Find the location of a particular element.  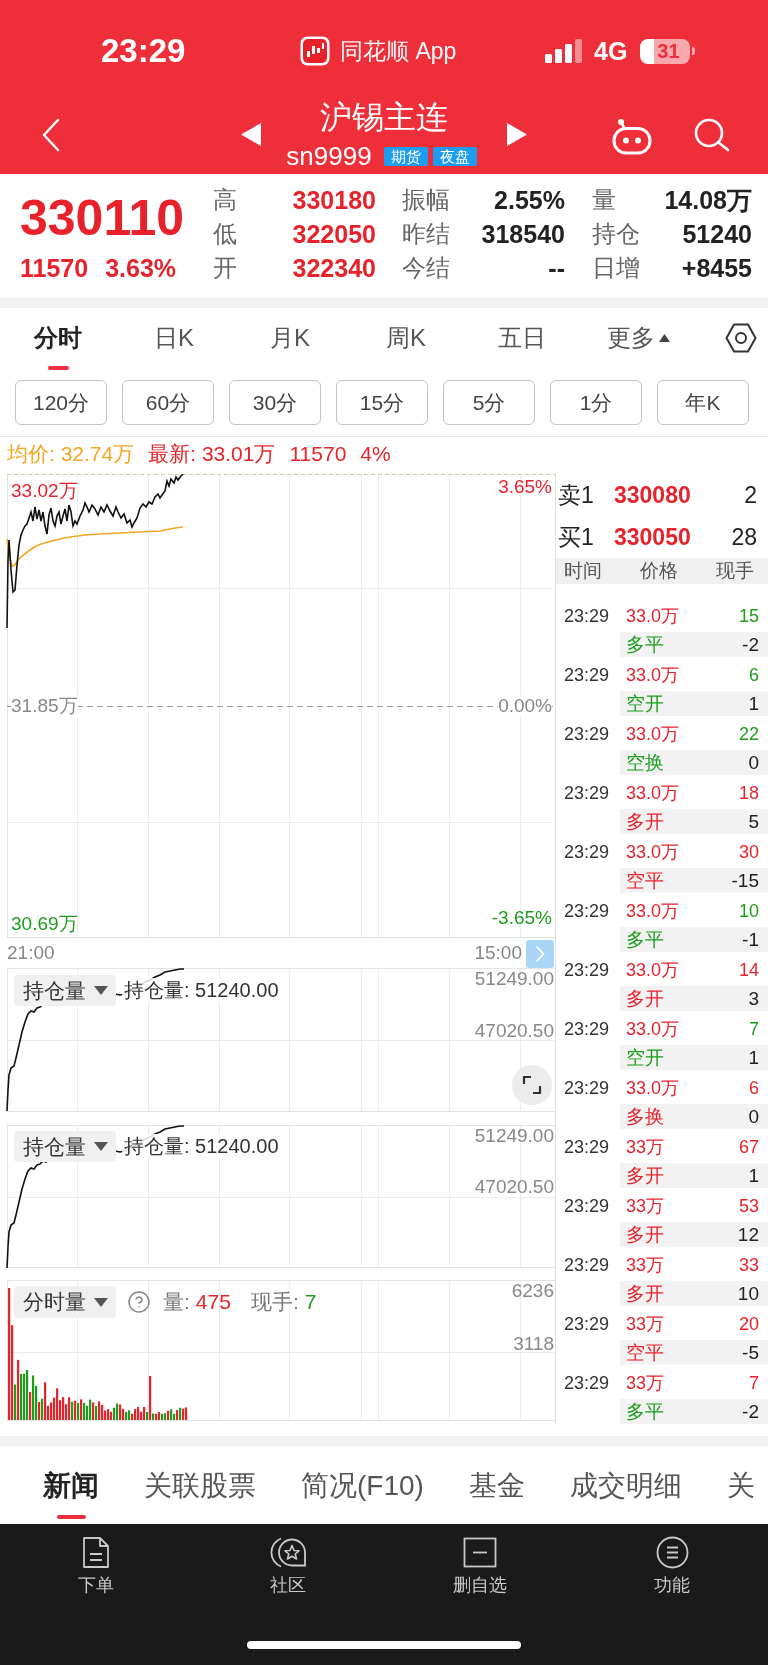

contract-code: sn9999 is located at coordinates (329, 156).